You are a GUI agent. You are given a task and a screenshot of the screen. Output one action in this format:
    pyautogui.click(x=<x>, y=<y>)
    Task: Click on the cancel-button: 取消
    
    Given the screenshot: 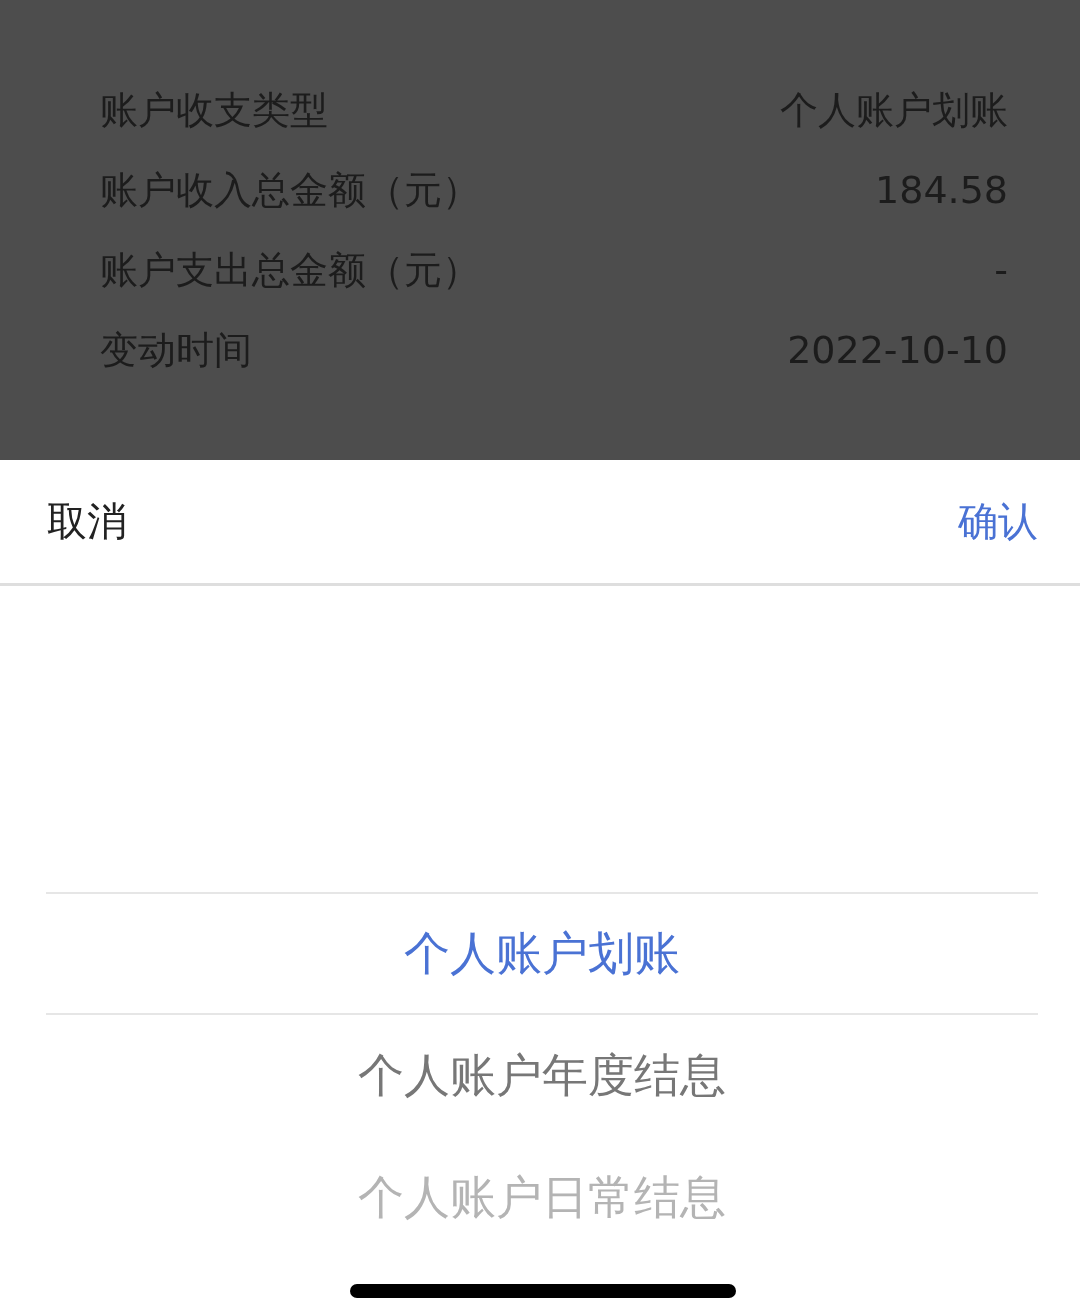 What is the action you would take?
    pyautogui.click(x=87, y=521)
    